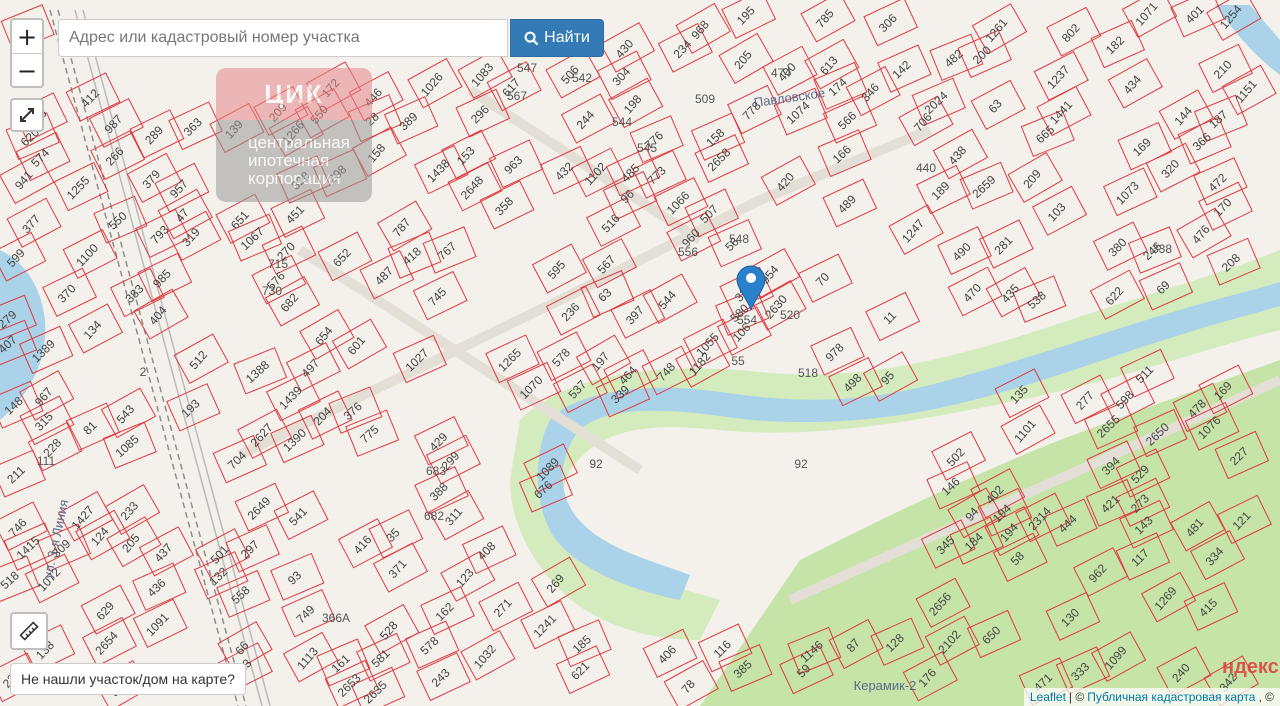 Image resolution: width=1280 pixels, height=706 pixels. Describe the element at coordinates (27, 37) in the screenshot. I see `zoom-in-button: +` at that location.